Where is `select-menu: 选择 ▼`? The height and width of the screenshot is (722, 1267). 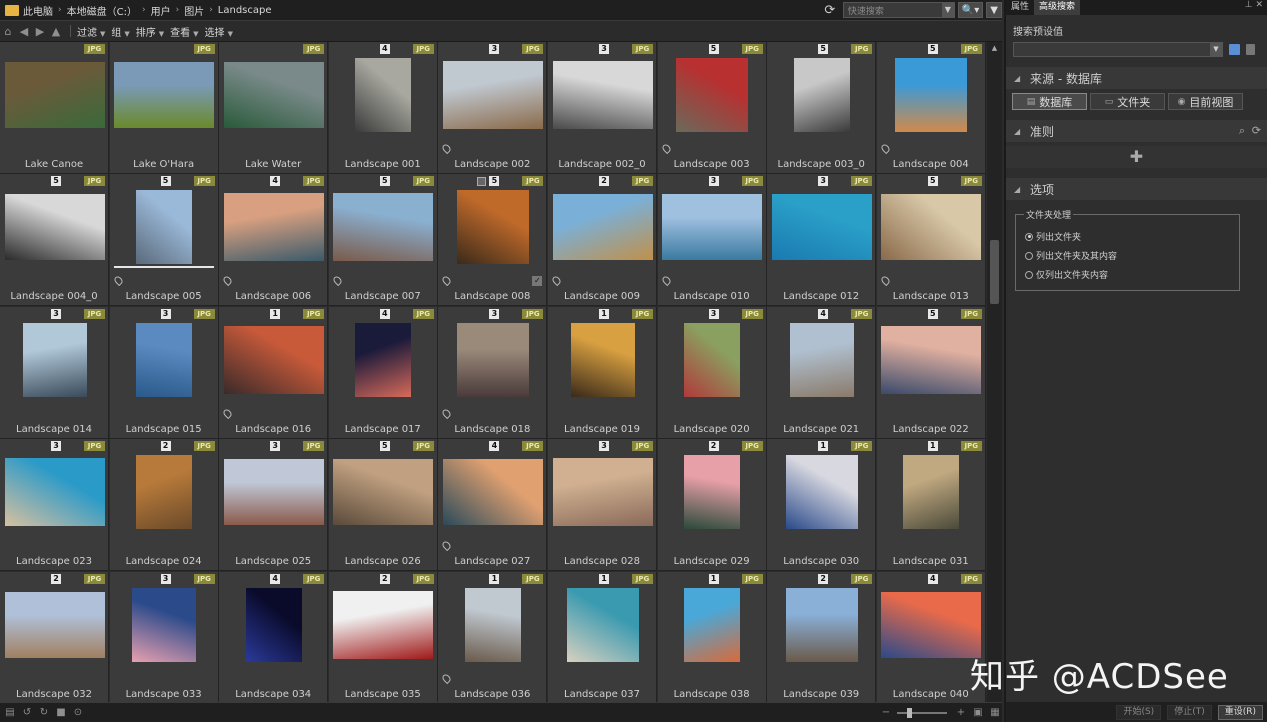 select-menu: 选择 ▼ is located at coordinates (219, 31).